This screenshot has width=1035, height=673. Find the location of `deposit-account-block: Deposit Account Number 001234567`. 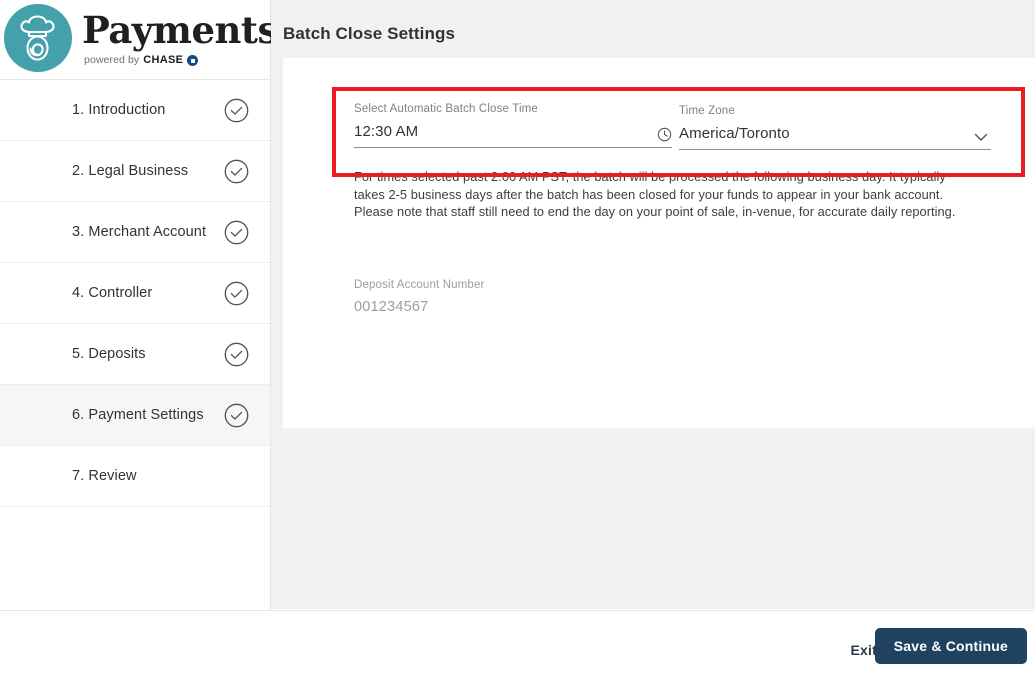

deposit-account-block: Deposit Account Number 001234567 is located at coordinates (419, 297).